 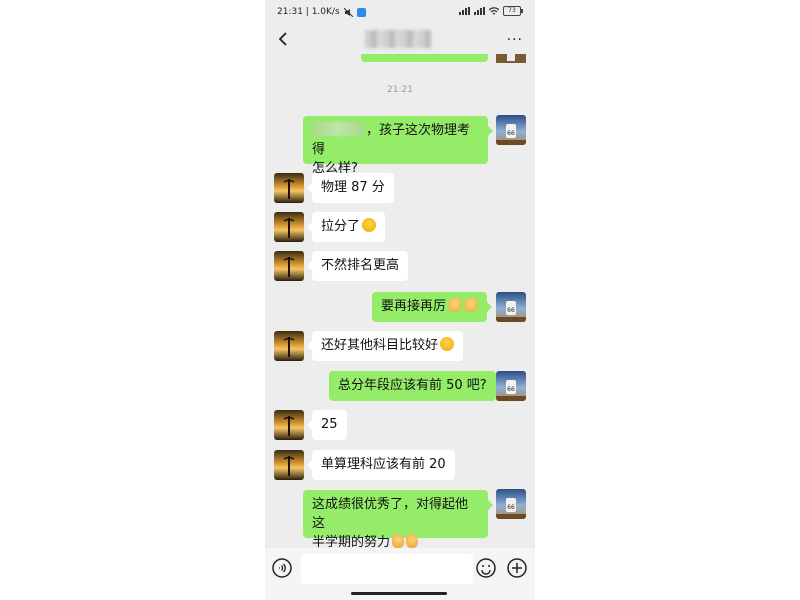 I want to click on message-text: 不然排名更高, so click(x=360, y=265).